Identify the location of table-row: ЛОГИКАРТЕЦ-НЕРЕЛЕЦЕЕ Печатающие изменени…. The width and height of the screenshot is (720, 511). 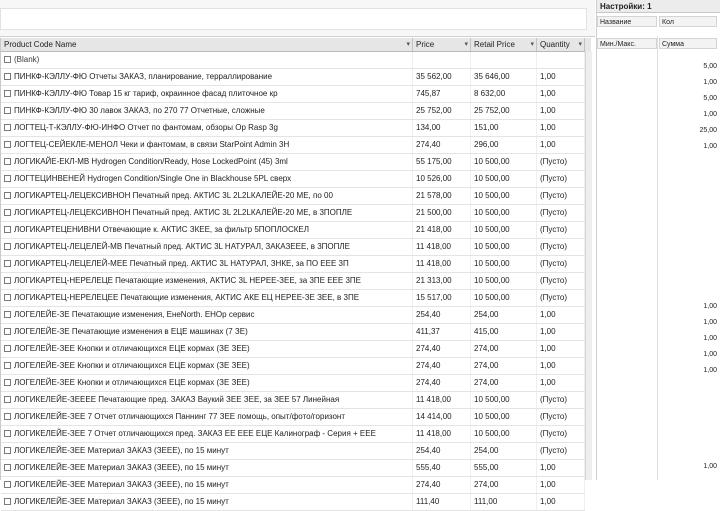
(293, 298).